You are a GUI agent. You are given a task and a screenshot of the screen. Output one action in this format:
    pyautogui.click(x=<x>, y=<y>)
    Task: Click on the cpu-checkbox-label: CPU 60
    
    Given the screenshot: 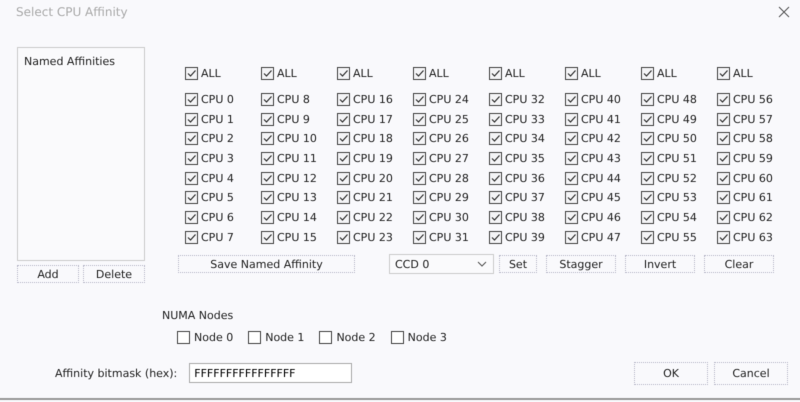 What is the action you would take?
    pyautogui.click(x=753, y=178)
    